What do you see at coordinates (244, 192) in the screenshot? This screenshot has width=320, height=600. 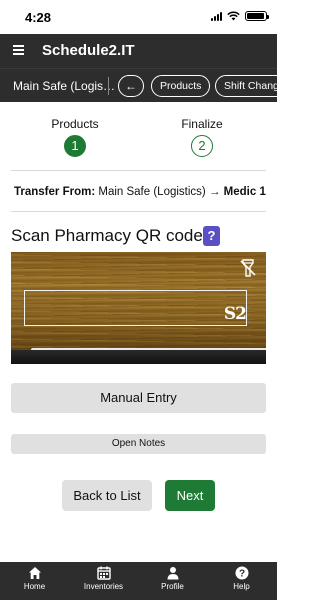 I see `transfer-to: Medic 1` at bounding box center [244, 192].